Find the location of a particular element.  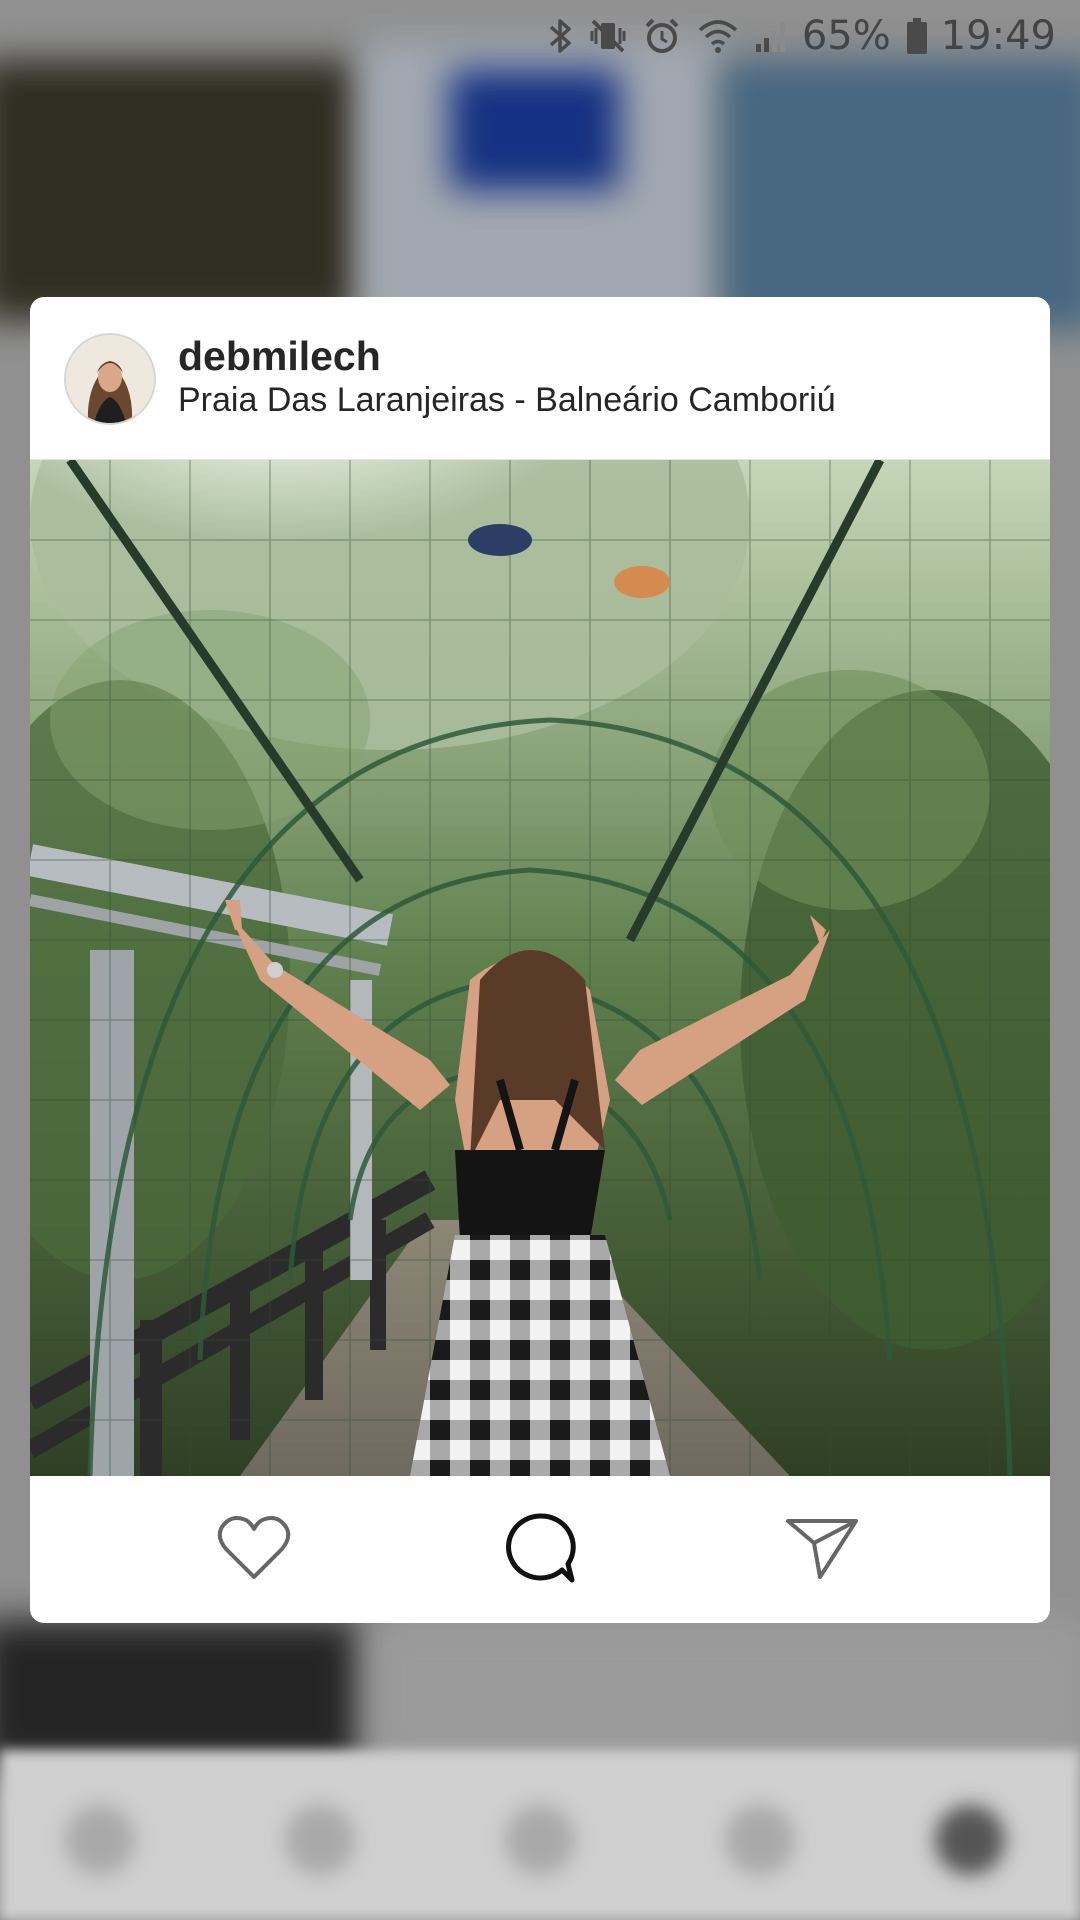

send-arrow-icon is located at coordinates (822, 1550).